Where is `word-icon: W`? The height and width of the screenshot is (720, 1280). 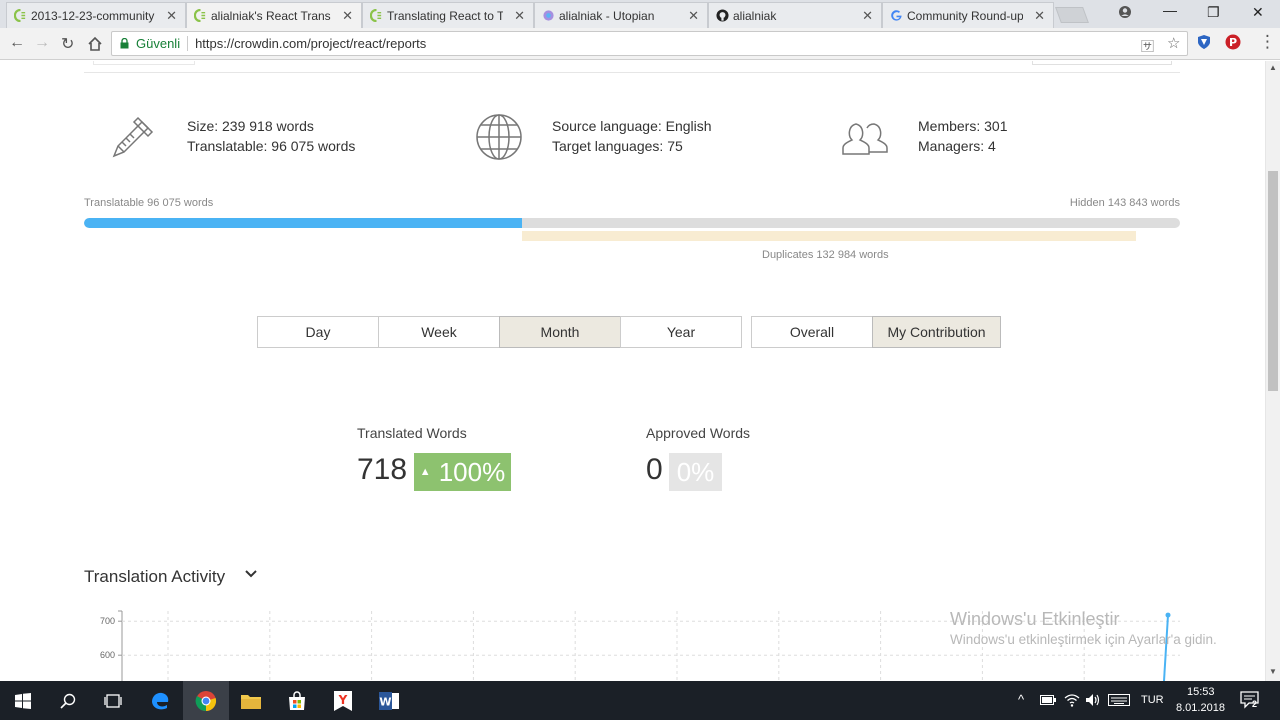
word-icon: W is located at coordinates (389, 700).